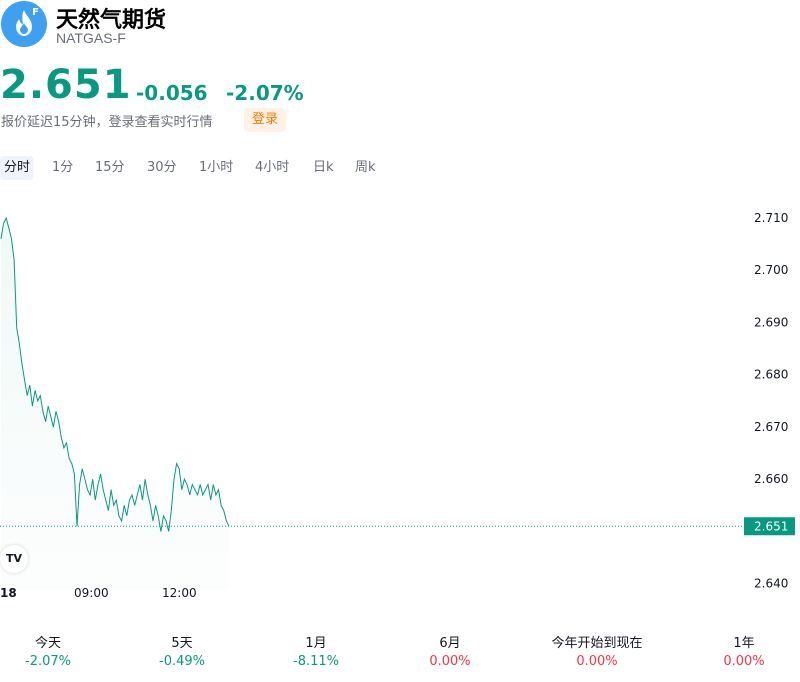 The width and height of the screenshot is (800, 682). I want to click on y-tick-label: 2.670, so click(771, 427).